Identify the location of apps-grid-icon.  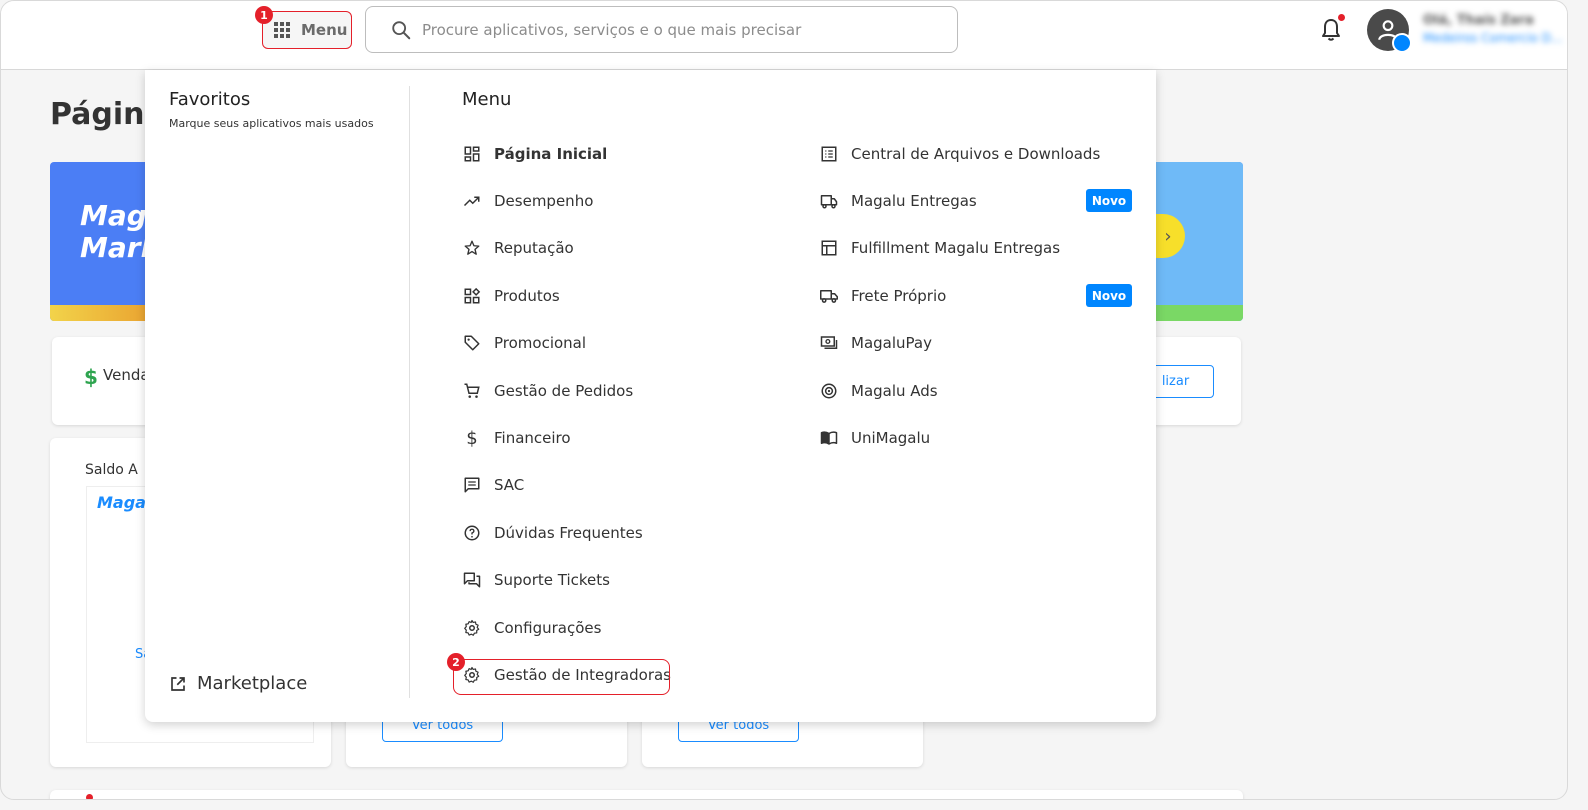
(282, 30).